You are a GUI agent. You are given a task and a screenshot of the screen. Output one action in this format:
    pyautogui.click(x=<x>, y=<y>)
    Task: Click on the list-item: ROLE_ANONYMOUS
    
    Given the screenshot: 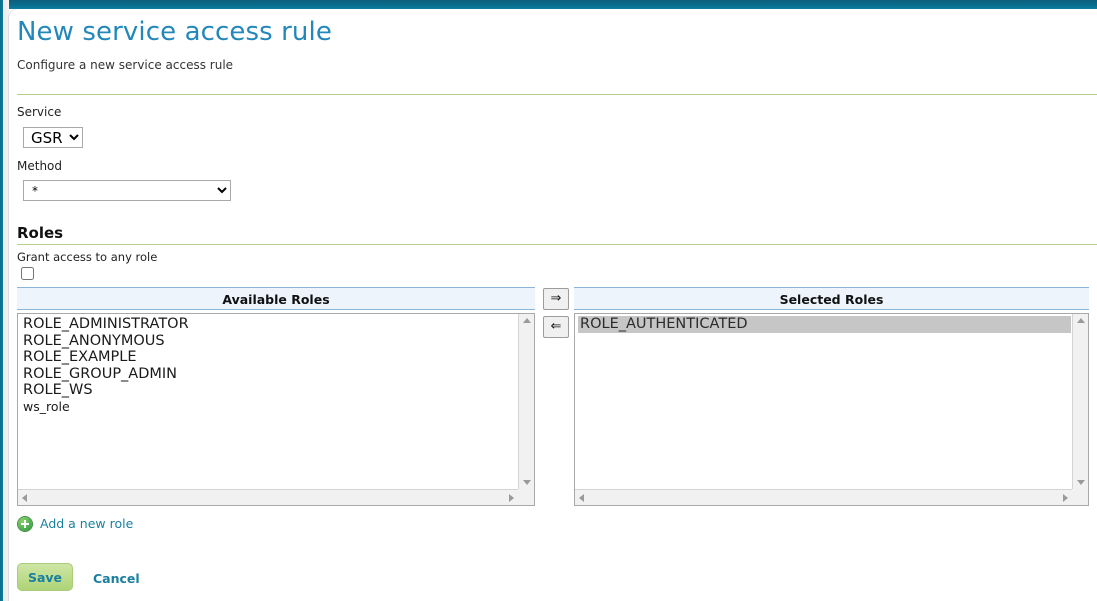 What is the action you would take?
    pyautogui.click(x=269, y=341)
    